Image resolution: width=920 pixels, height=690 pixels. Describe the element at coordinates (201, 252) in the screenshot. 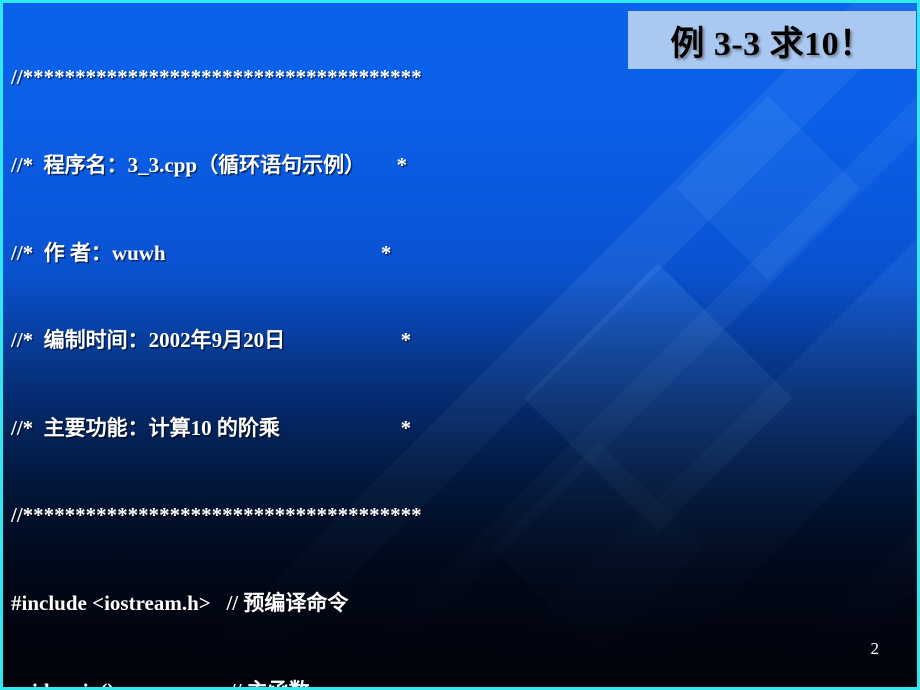

I see `code-line: //* 作 者：wuwh *` at that location.